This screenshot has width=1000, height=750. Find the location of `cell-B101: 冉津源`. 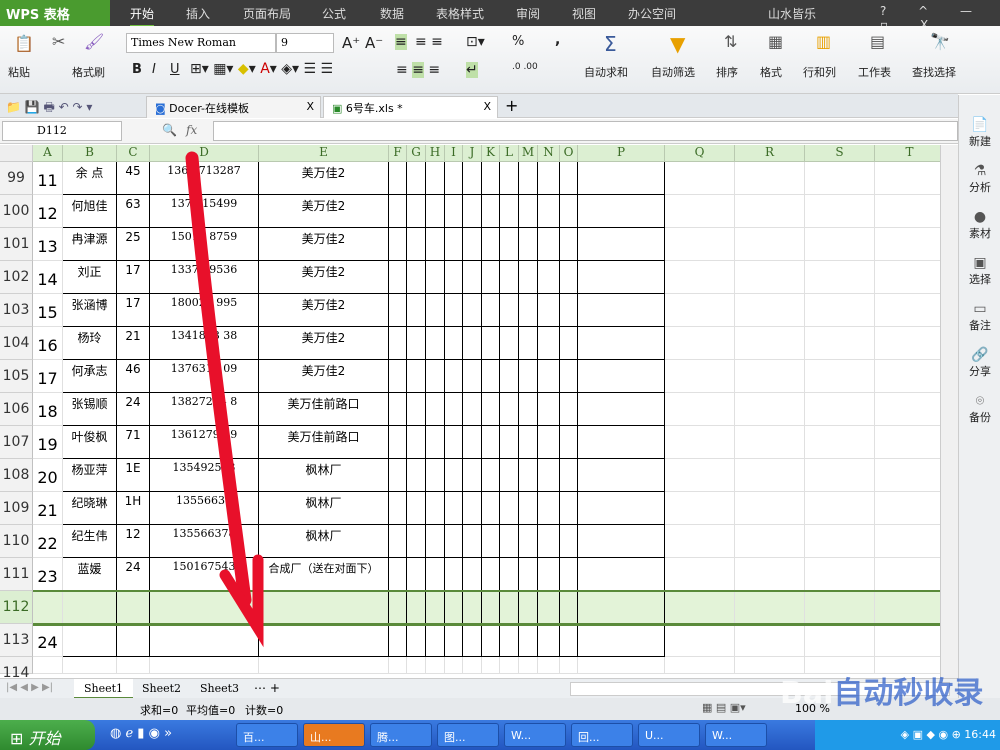

cell-B101: 冉津源 is located at coordinates (90, 244).